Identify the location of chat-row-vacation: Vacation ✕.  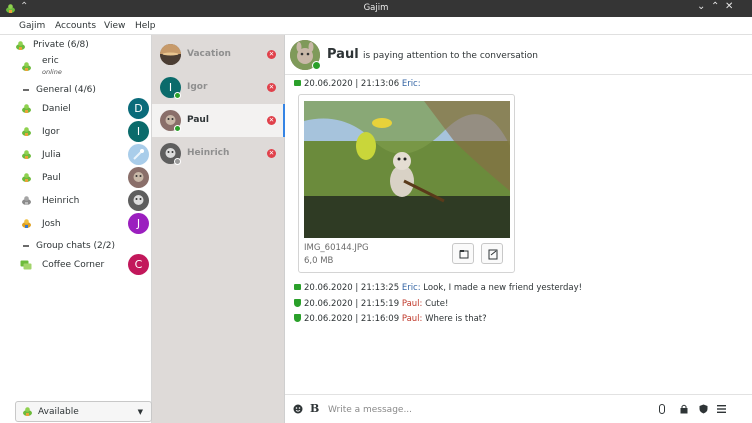
(218, 54).